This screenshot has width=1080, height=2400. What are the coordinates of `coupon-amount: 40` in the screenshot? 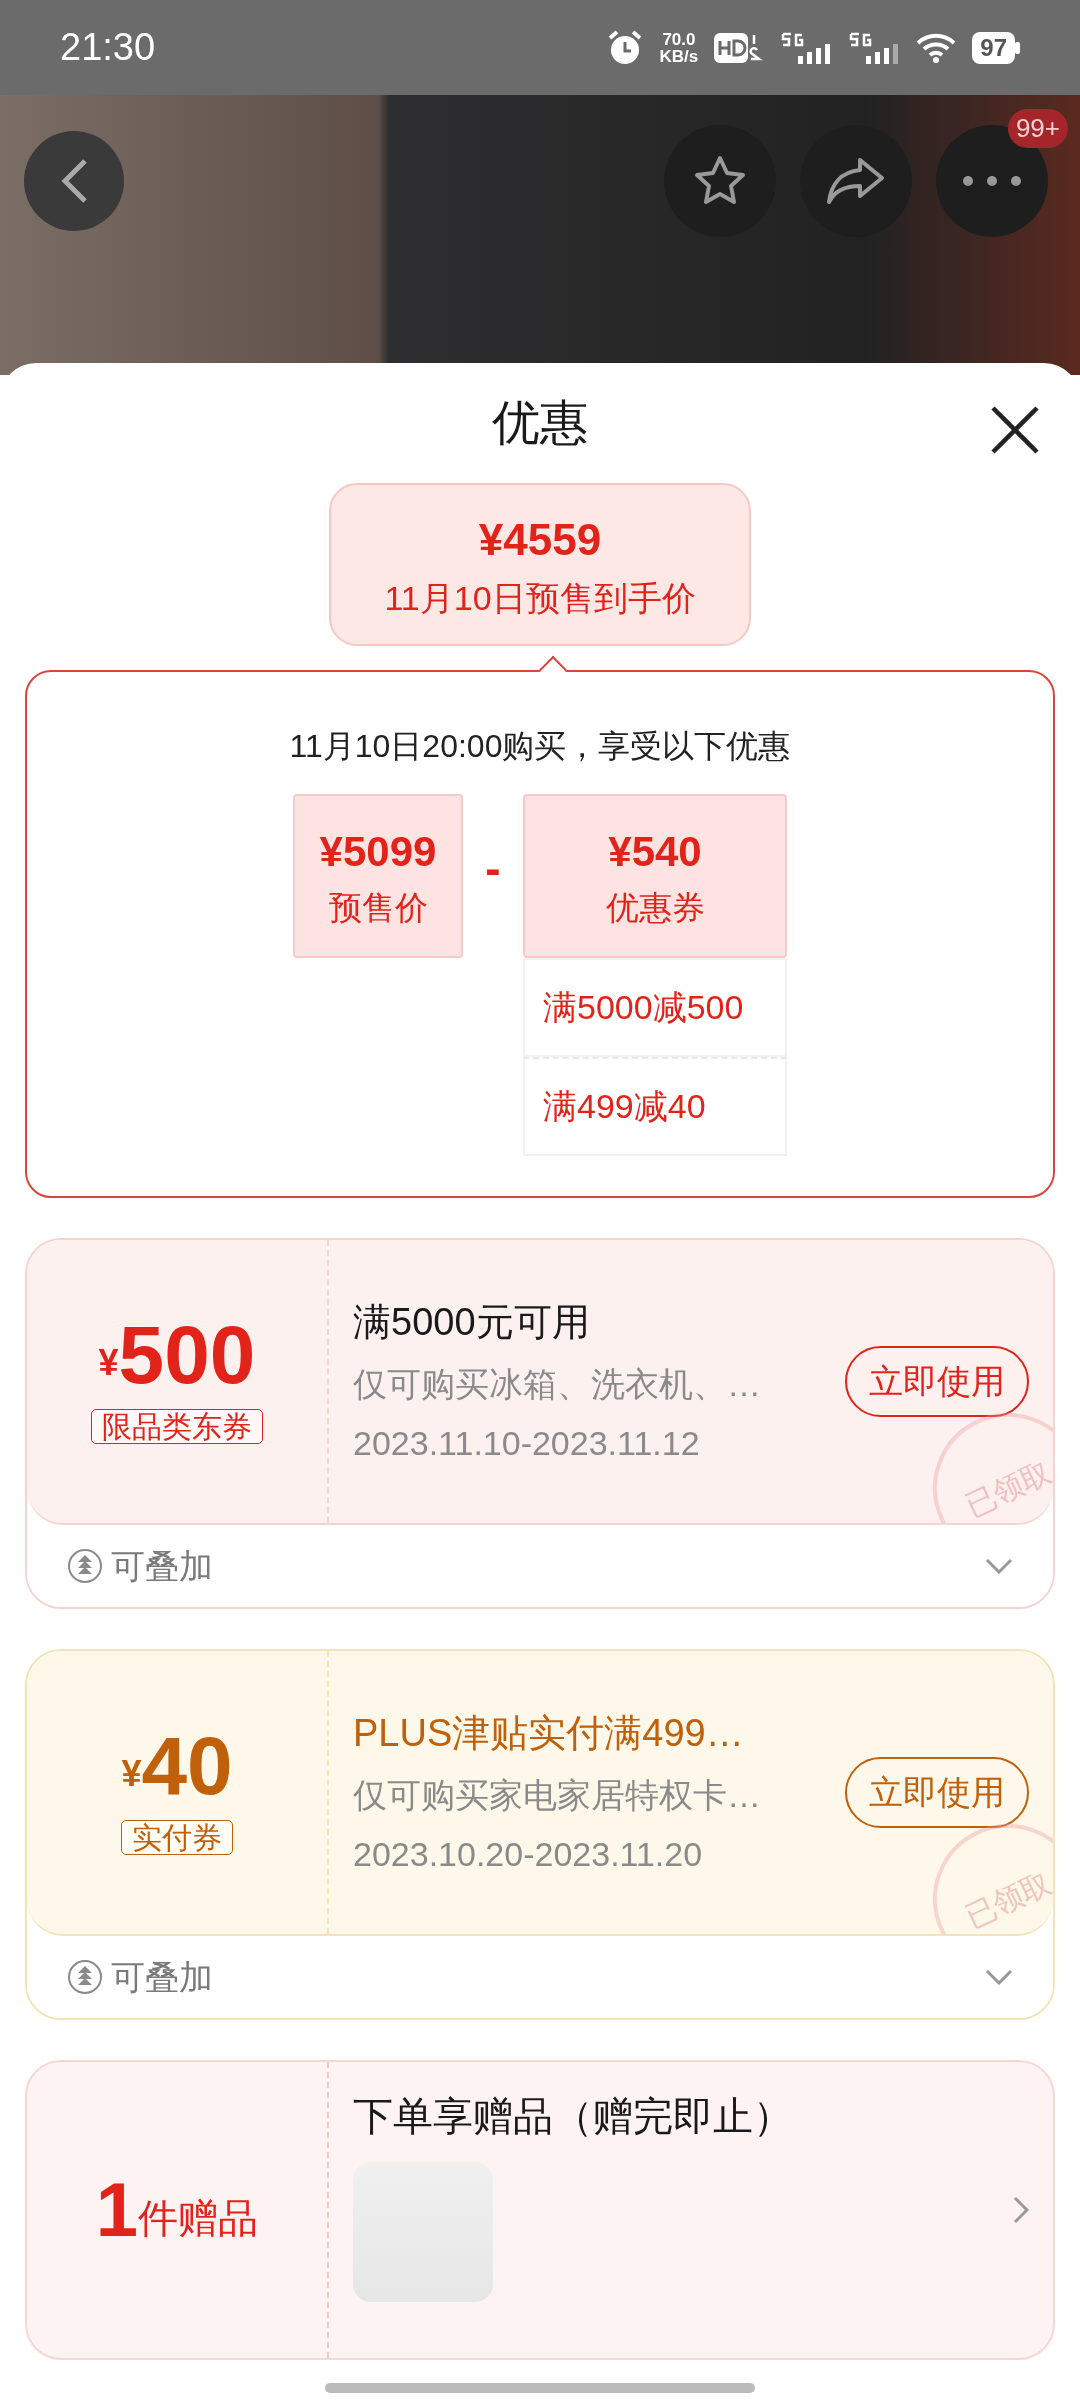 It's located at (187, 1766).